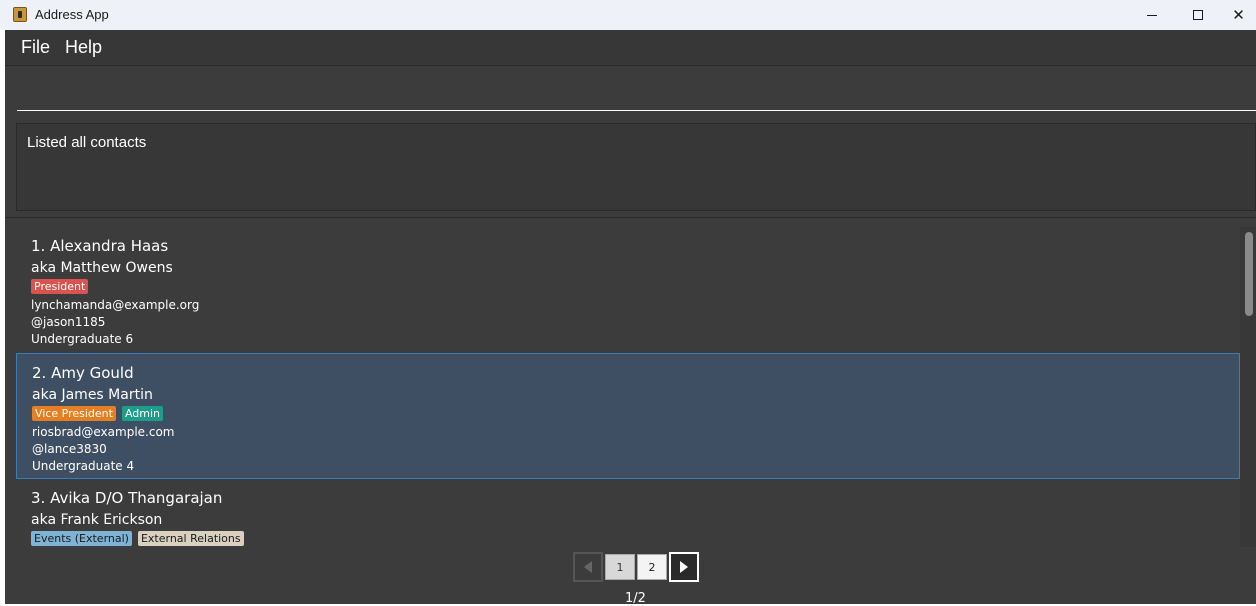  What do you see at coordinates (636, 94) in the screenshot?
I see `command-input` at bounding box center [636, 94].